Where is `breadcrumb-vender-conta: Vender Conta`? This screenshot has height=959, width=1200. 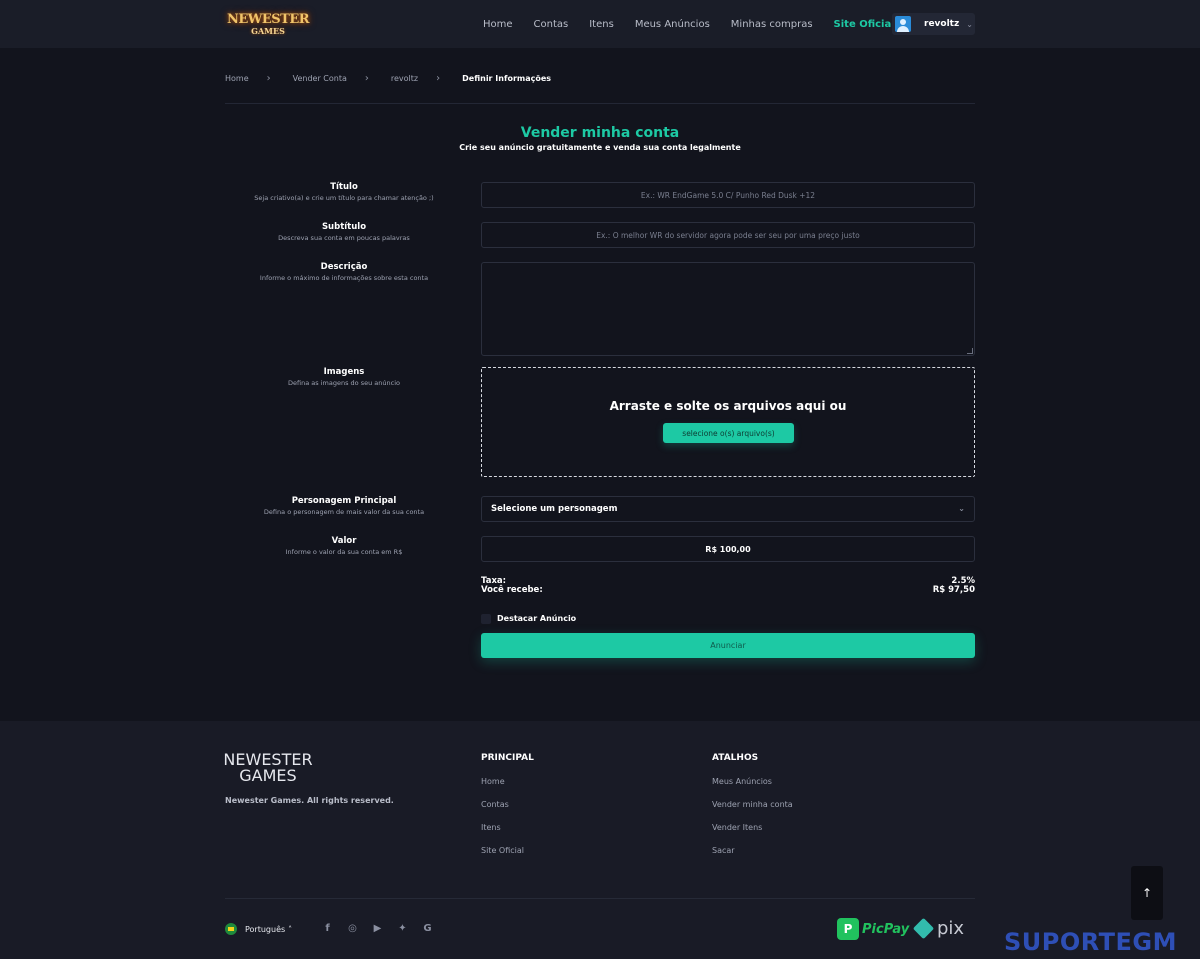
breadcrumb-vender-conta: Vender Conta is located at coordinates (320, 78).